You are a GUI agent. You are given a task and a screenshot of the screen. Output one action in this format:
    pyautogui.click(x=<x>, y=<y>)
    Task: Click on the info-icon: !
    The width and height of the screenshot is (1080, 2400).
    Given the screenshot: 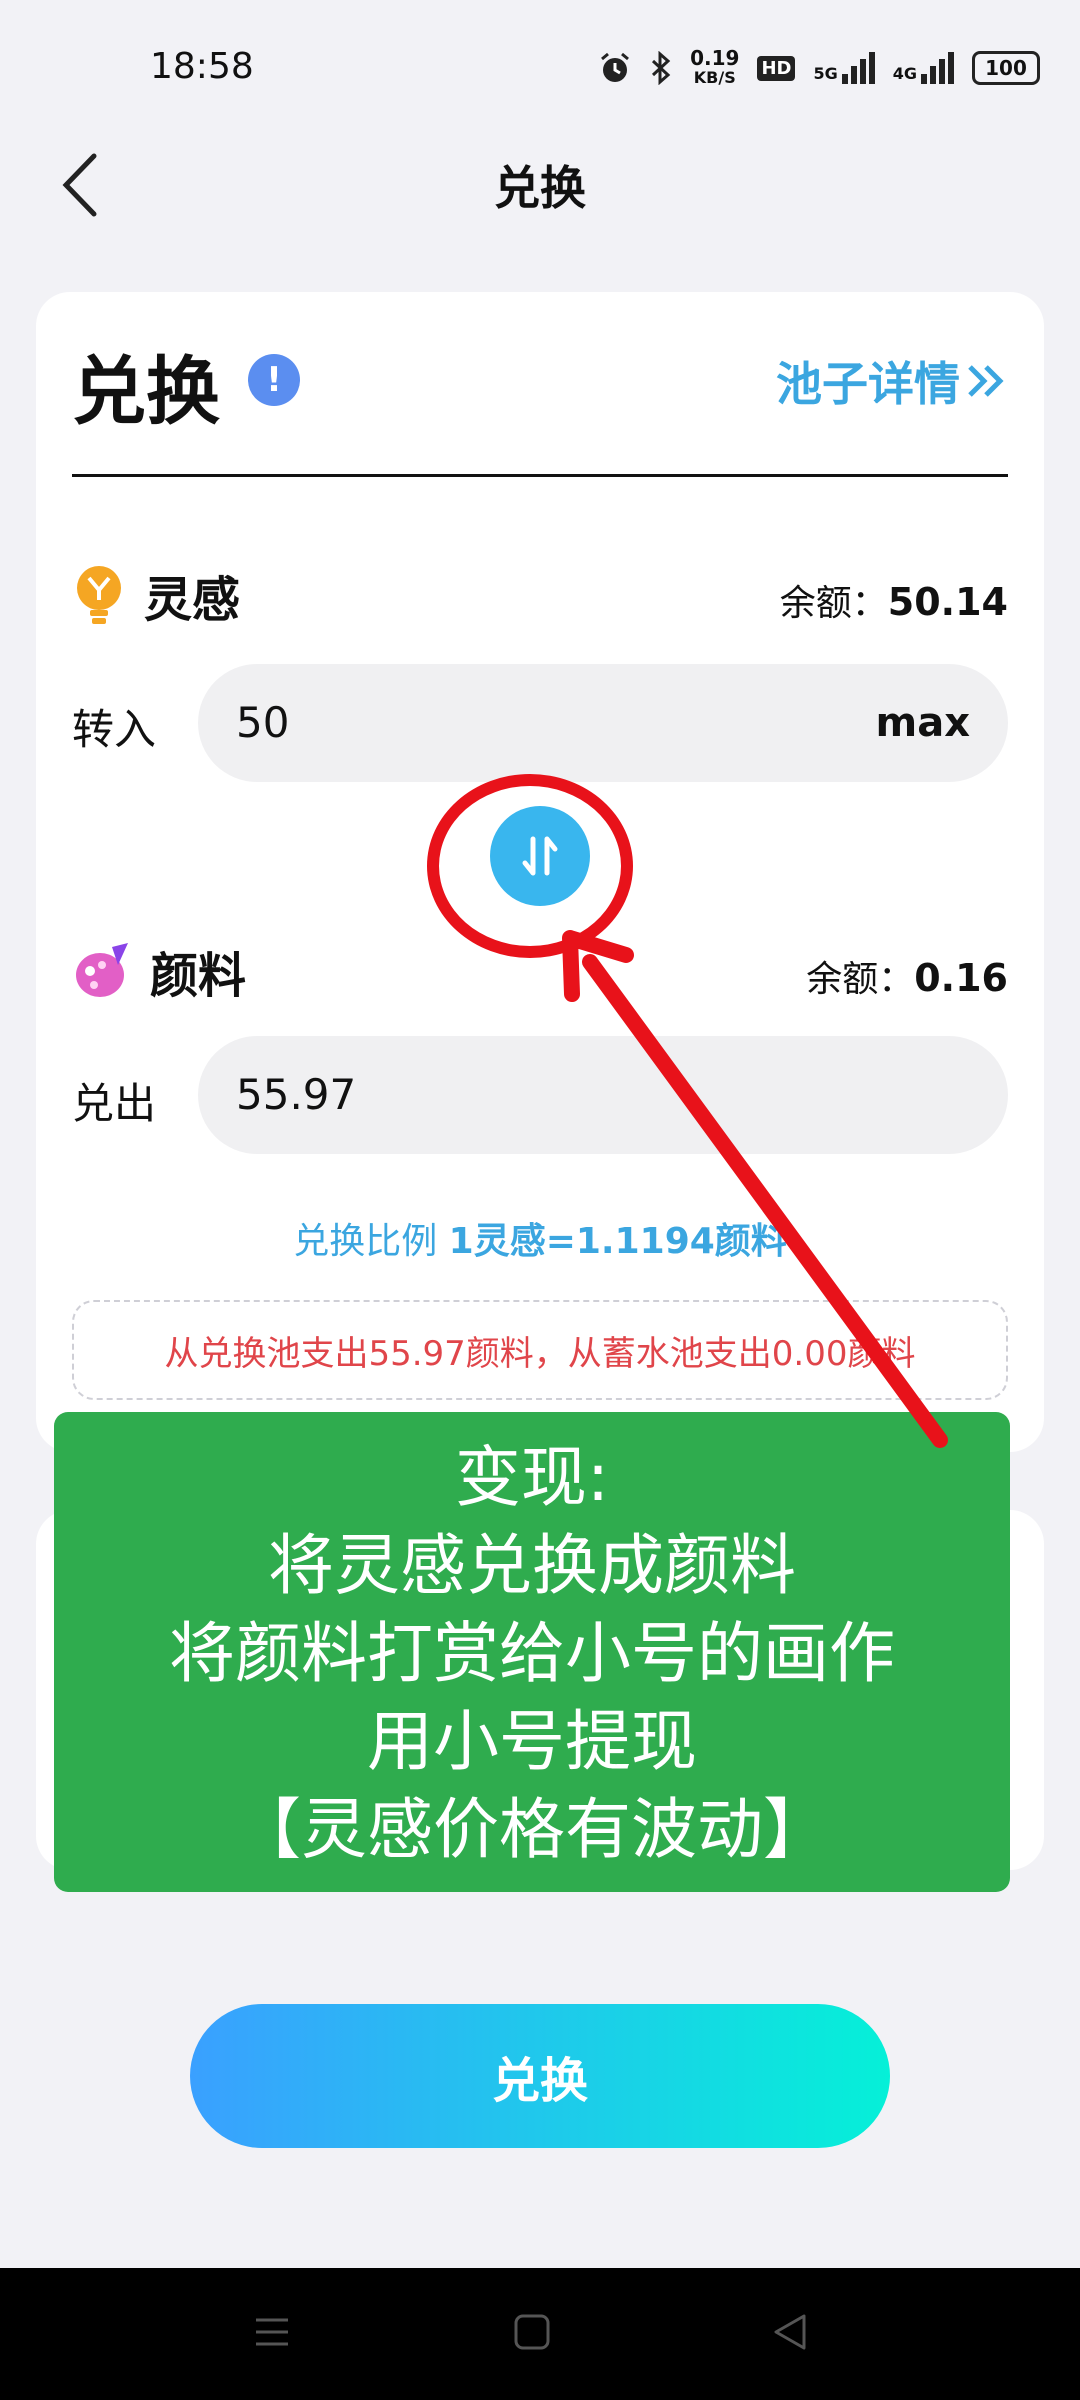 What is the action you would take?
    pyautogui.click(x=274, y=380)
    